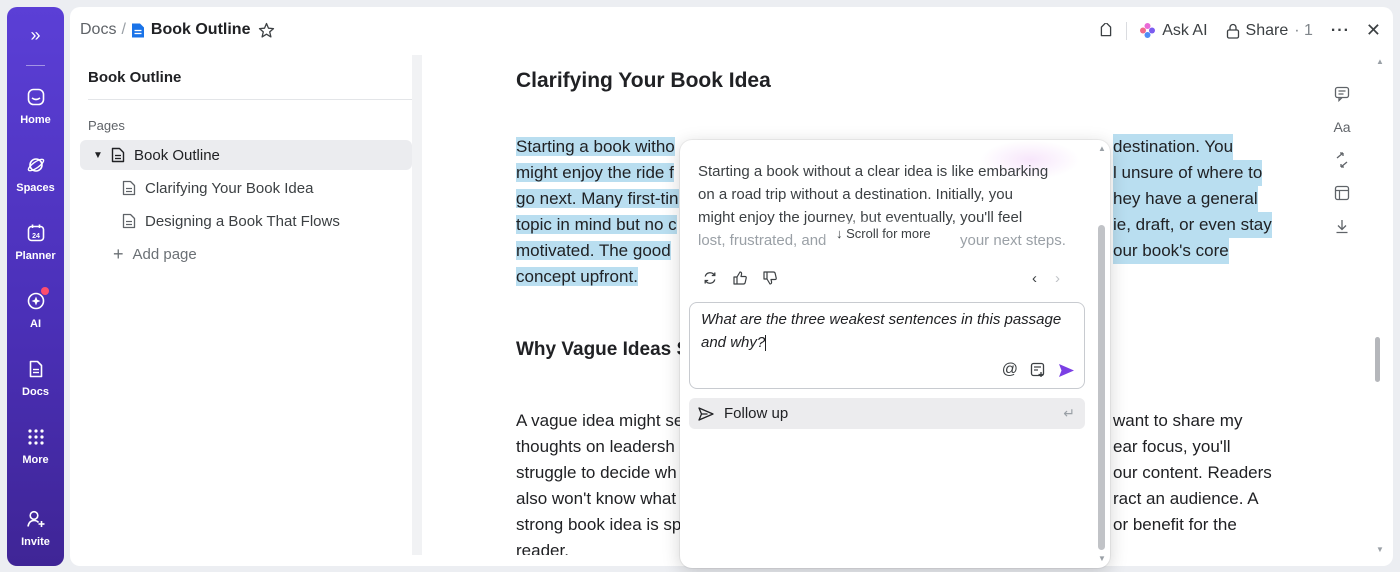 The image size is (1400, 572). Describe the element at coordinates (597, 198) in the screenshot. I see `para-line: go next. Many first-tin` at that location.